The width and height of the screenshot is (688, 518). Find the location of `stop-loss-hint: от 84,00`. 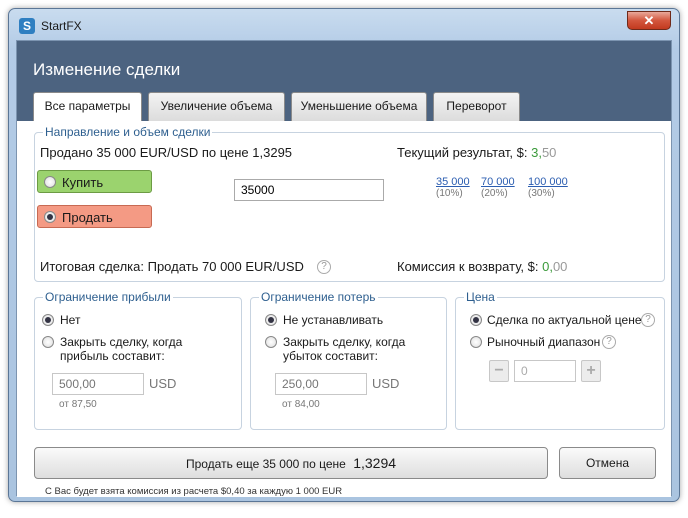

stop-loss-hint: от 84,00 is located at coordinates (301, 404).